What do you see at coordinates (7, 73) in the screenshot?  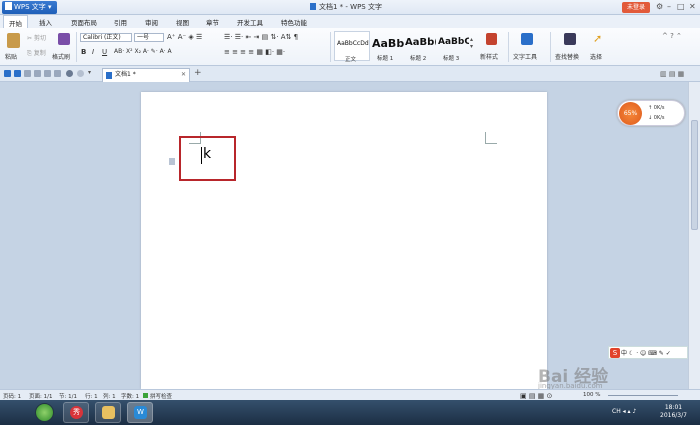 I see `new-doc-icon` at bounding box center [7, 73].